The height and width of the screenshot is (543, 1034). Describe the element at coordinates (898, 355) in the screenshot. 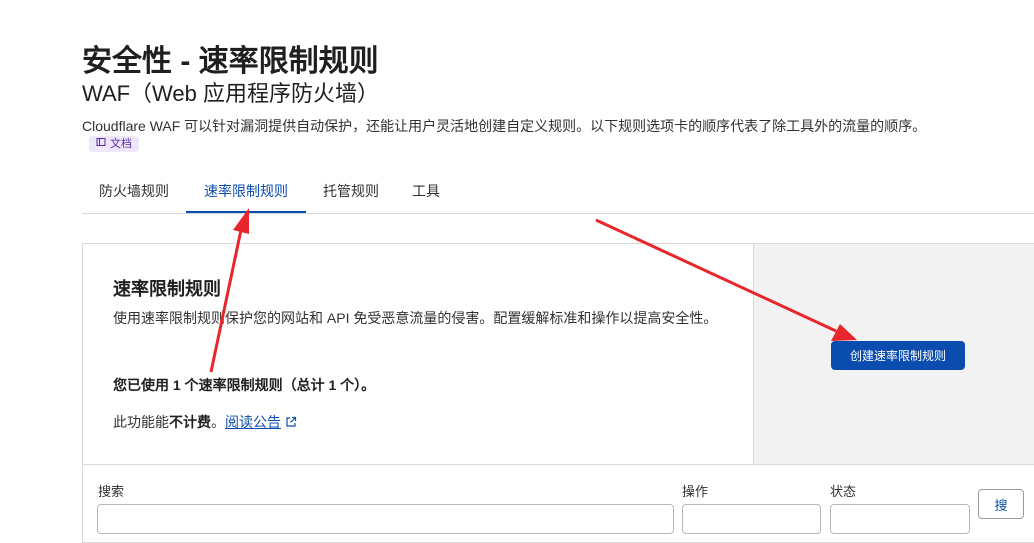

I see `create-rate-limiting-rule-button: 创建速率限制规则` at that location.